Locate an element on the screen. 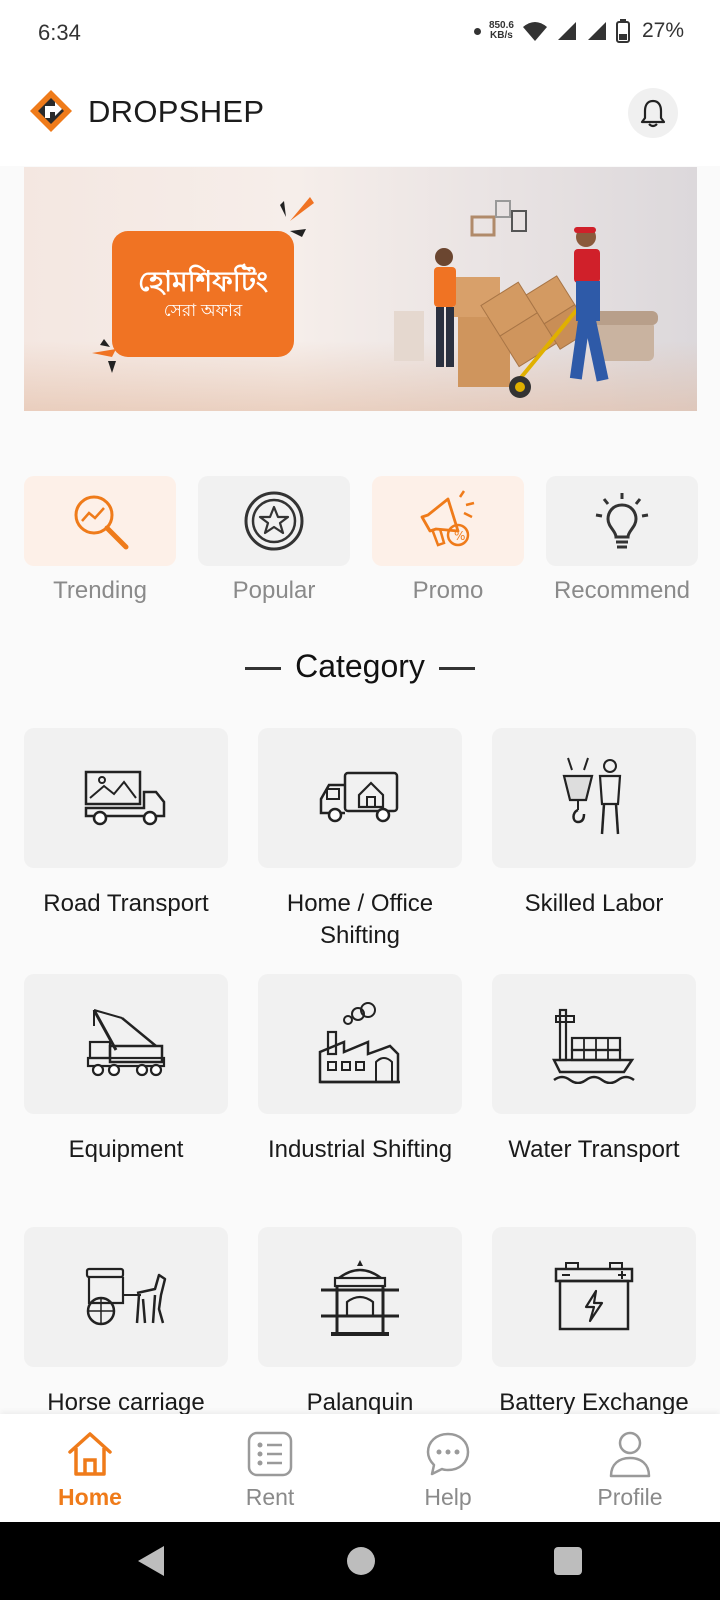 The image size is (720, 1600). brand-name: DROPSHEP is located at coordinates (176, 111).